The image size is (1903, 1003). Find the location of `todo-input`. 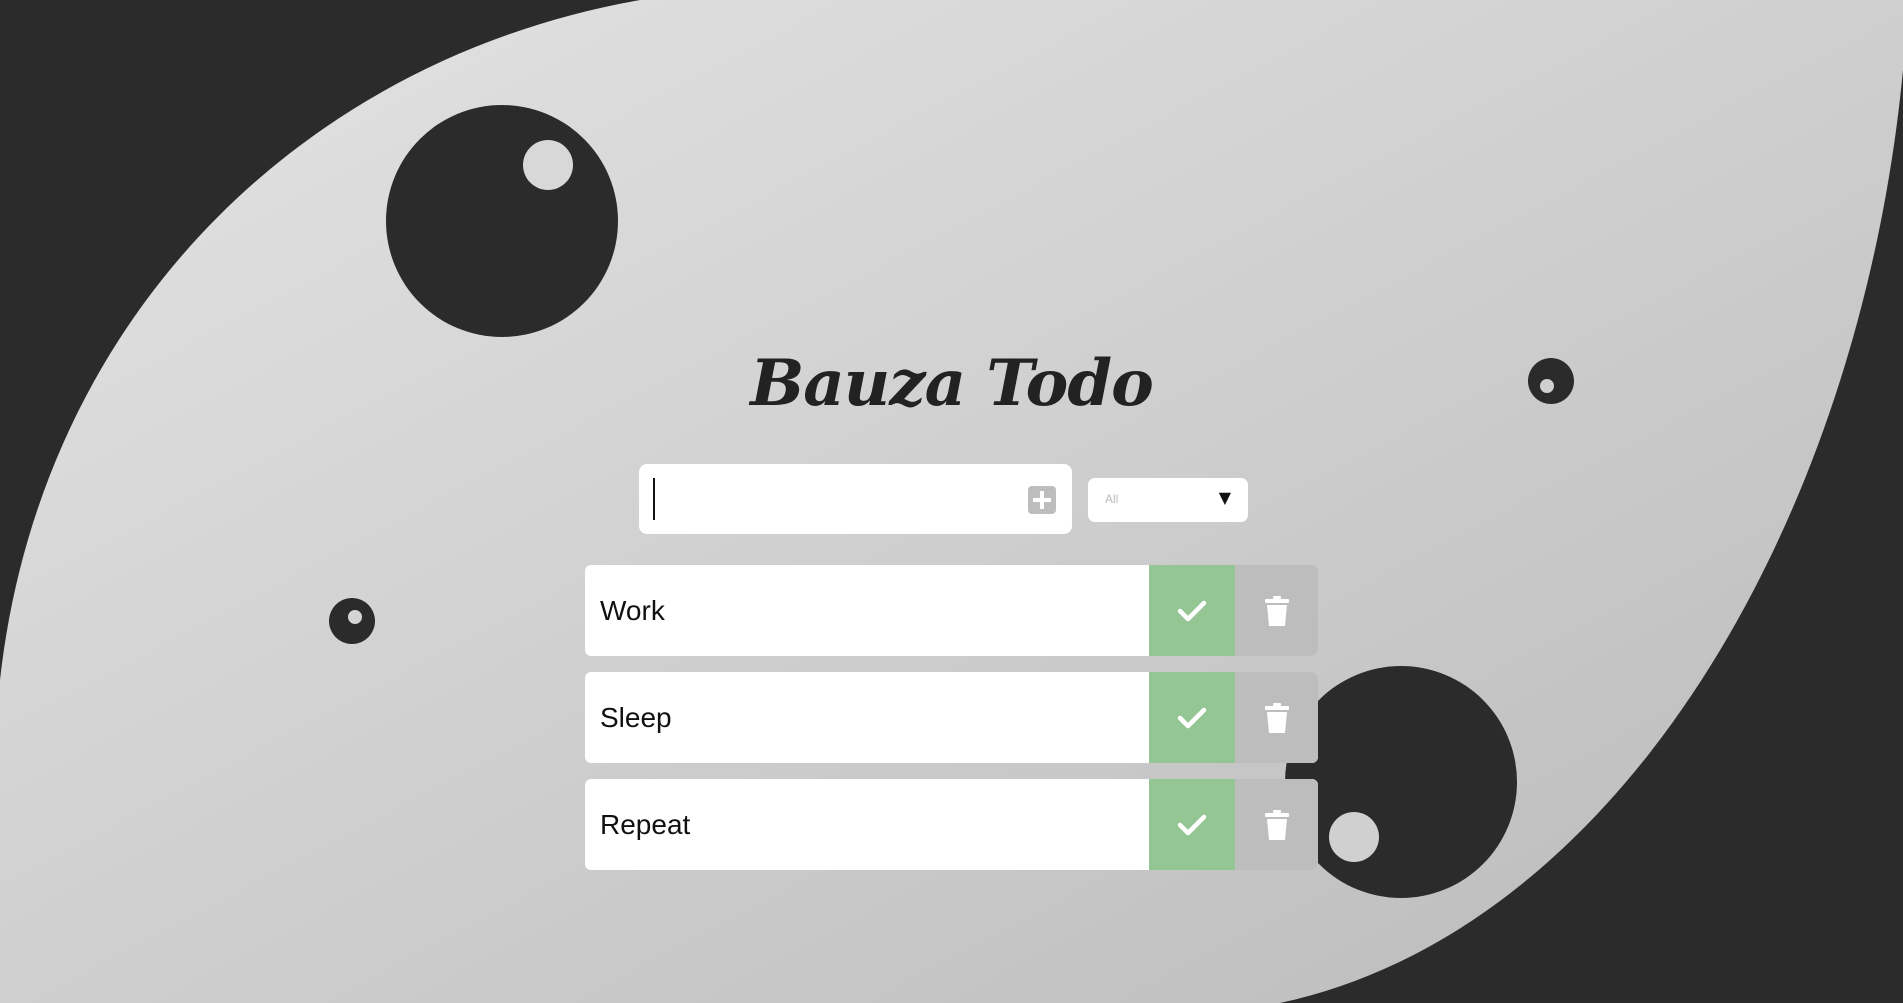

todo-input is located at coordinates (826, 499).